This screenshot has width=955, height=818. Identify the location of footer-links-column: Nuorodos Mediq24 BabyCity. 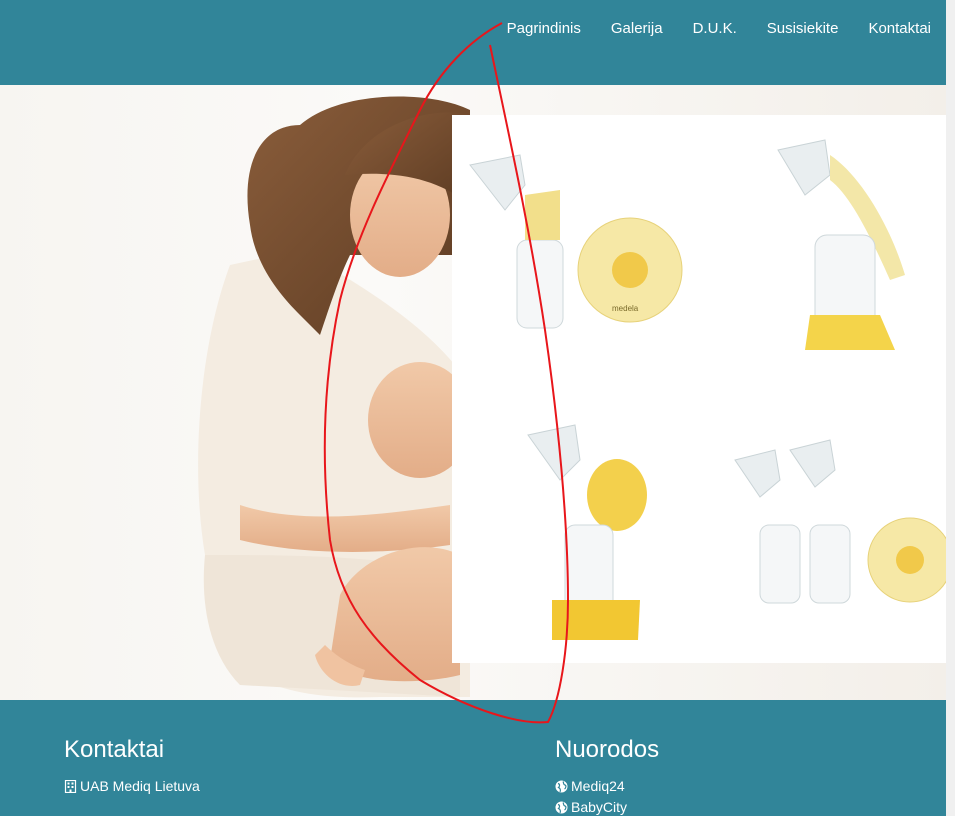
(607, 777).